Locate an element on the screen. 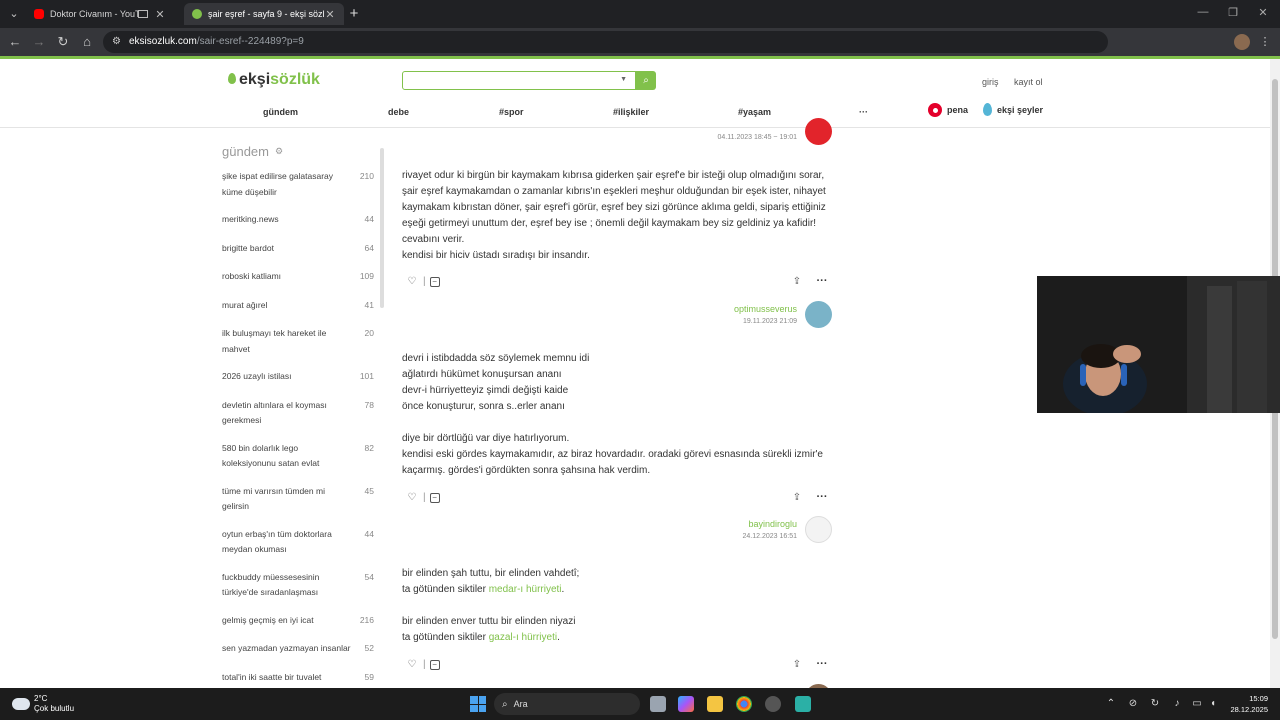 The height and width of the screenshot is (720, 1280). nav-more: ··· is located at coordinates (863, 112).